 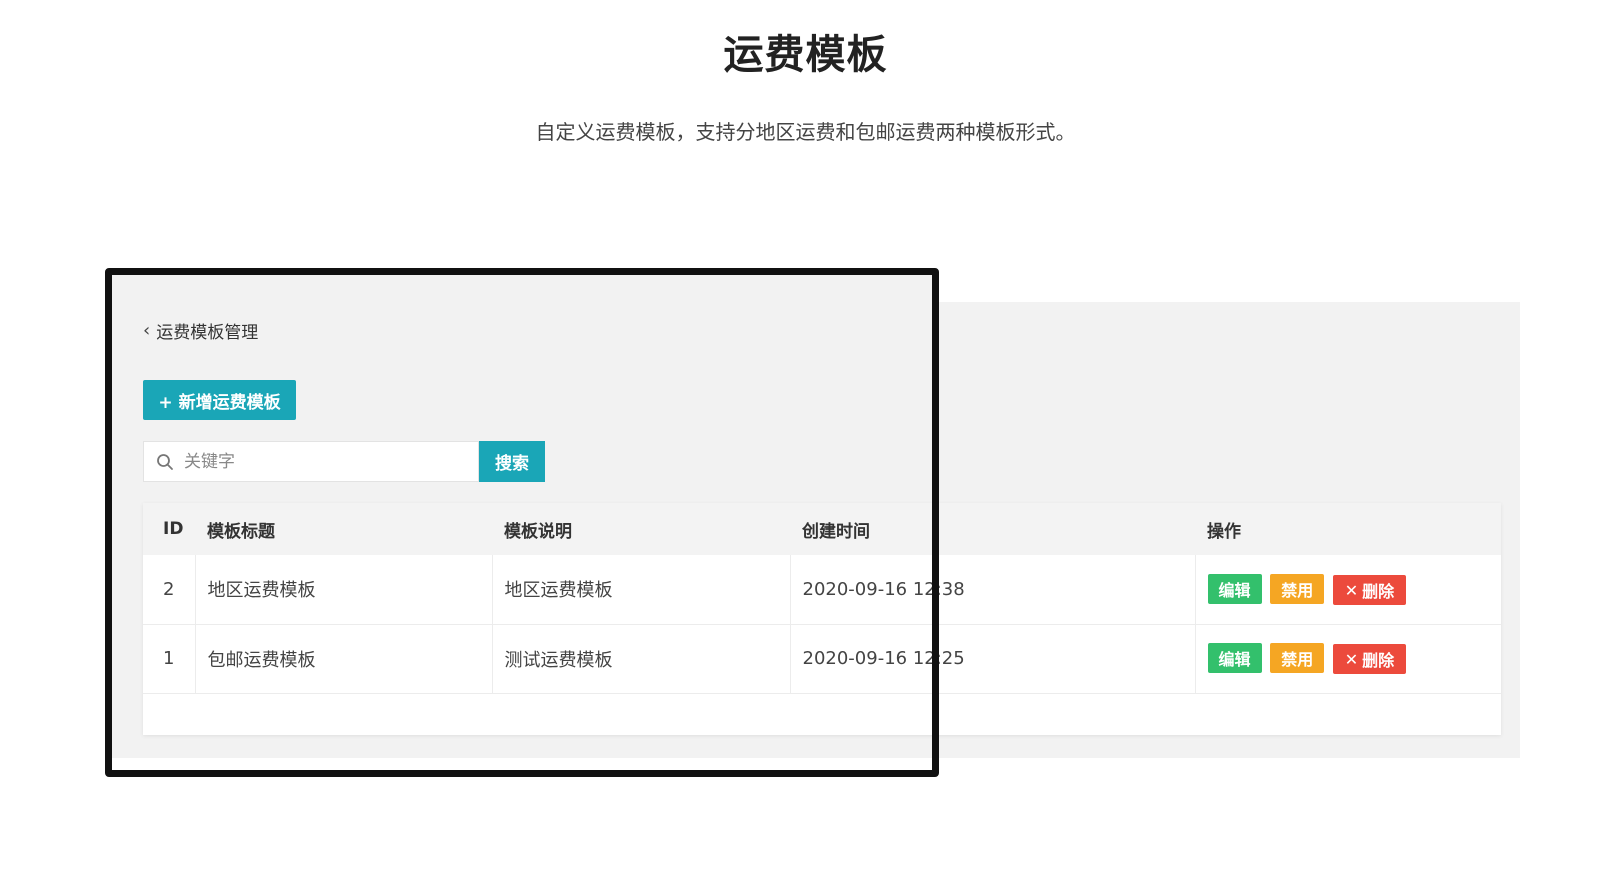 What do you see at coordinates (344, 589) in the screenshot?
I see `cell-title: 地区运费模板` at bounding box center [344, 589].